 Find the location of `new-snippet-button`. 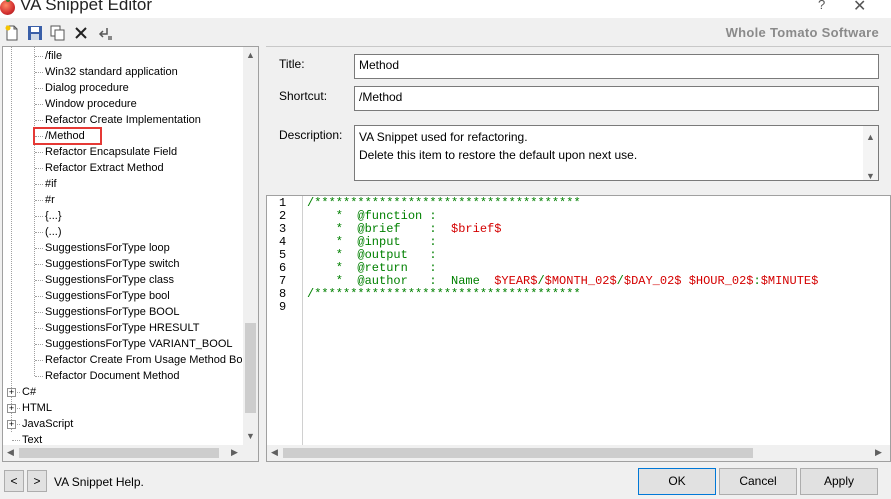

new-snippet-button is located at coordinates (12, 33).